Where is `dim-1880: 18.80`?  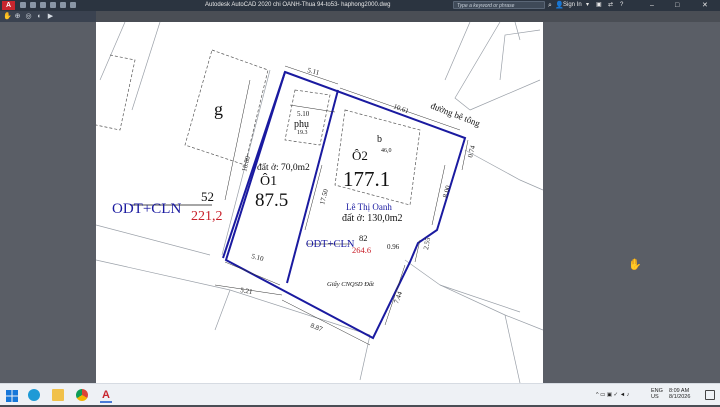 dim-1880: 18.80 is located at coordinates (246, 164).